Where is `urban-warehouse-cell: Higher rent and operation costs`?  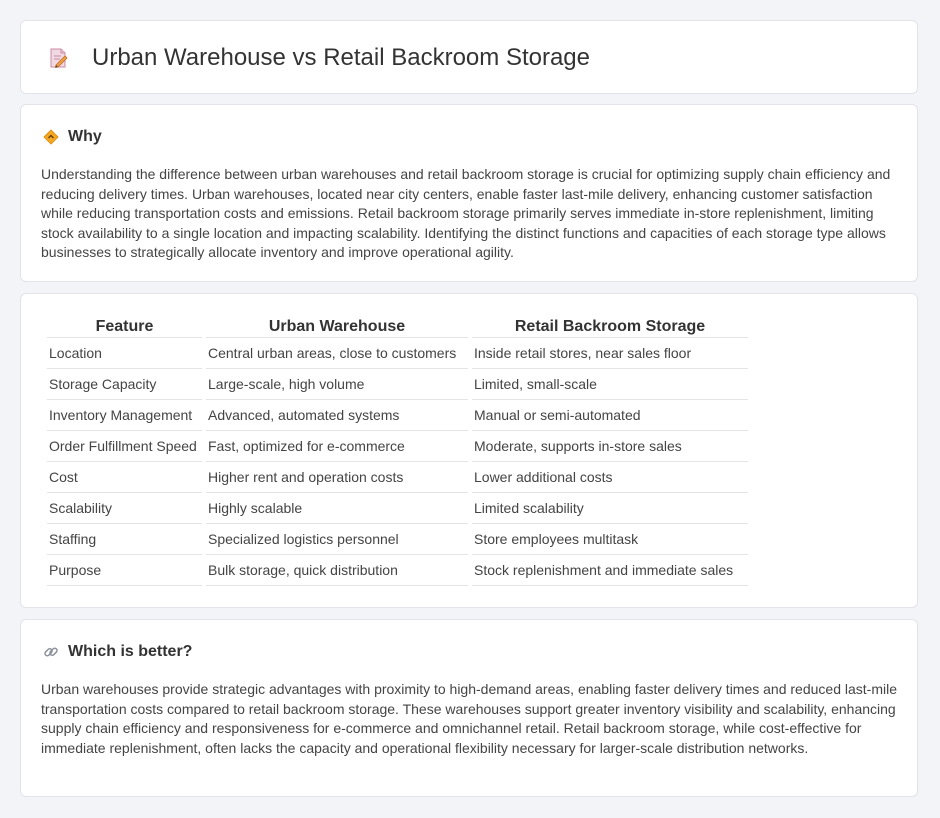
urban-warehouse-cell: Higher rent and operation costs is located at coordinates (337, 477).